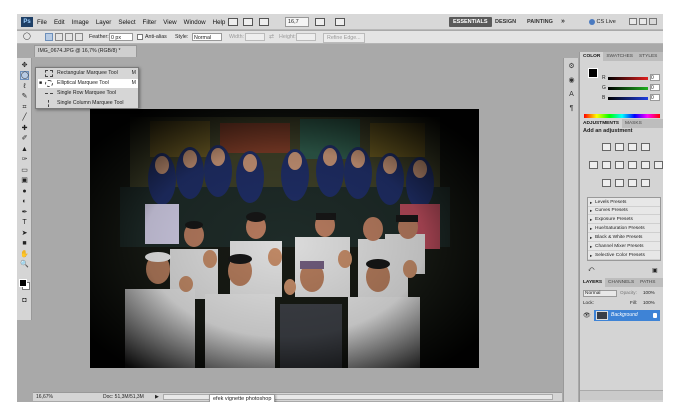  Describe the element at coordinates (24, 86) in the screenshot. I see `lasso-tool-icon: ℓ` at that location.